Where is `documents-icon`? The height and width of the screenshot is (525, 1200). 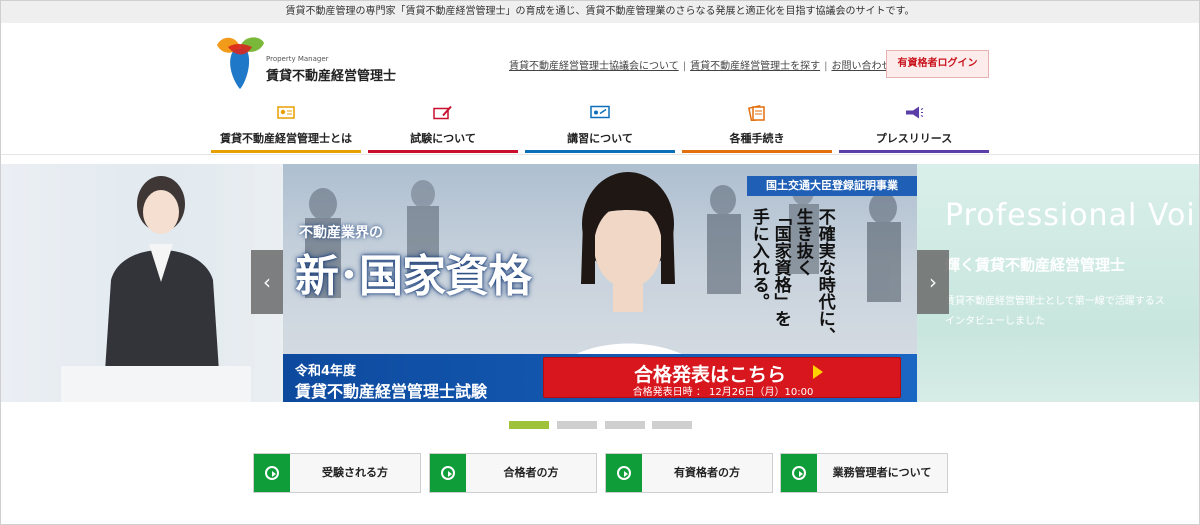 documents-icon is located at coordinates (756, 113).